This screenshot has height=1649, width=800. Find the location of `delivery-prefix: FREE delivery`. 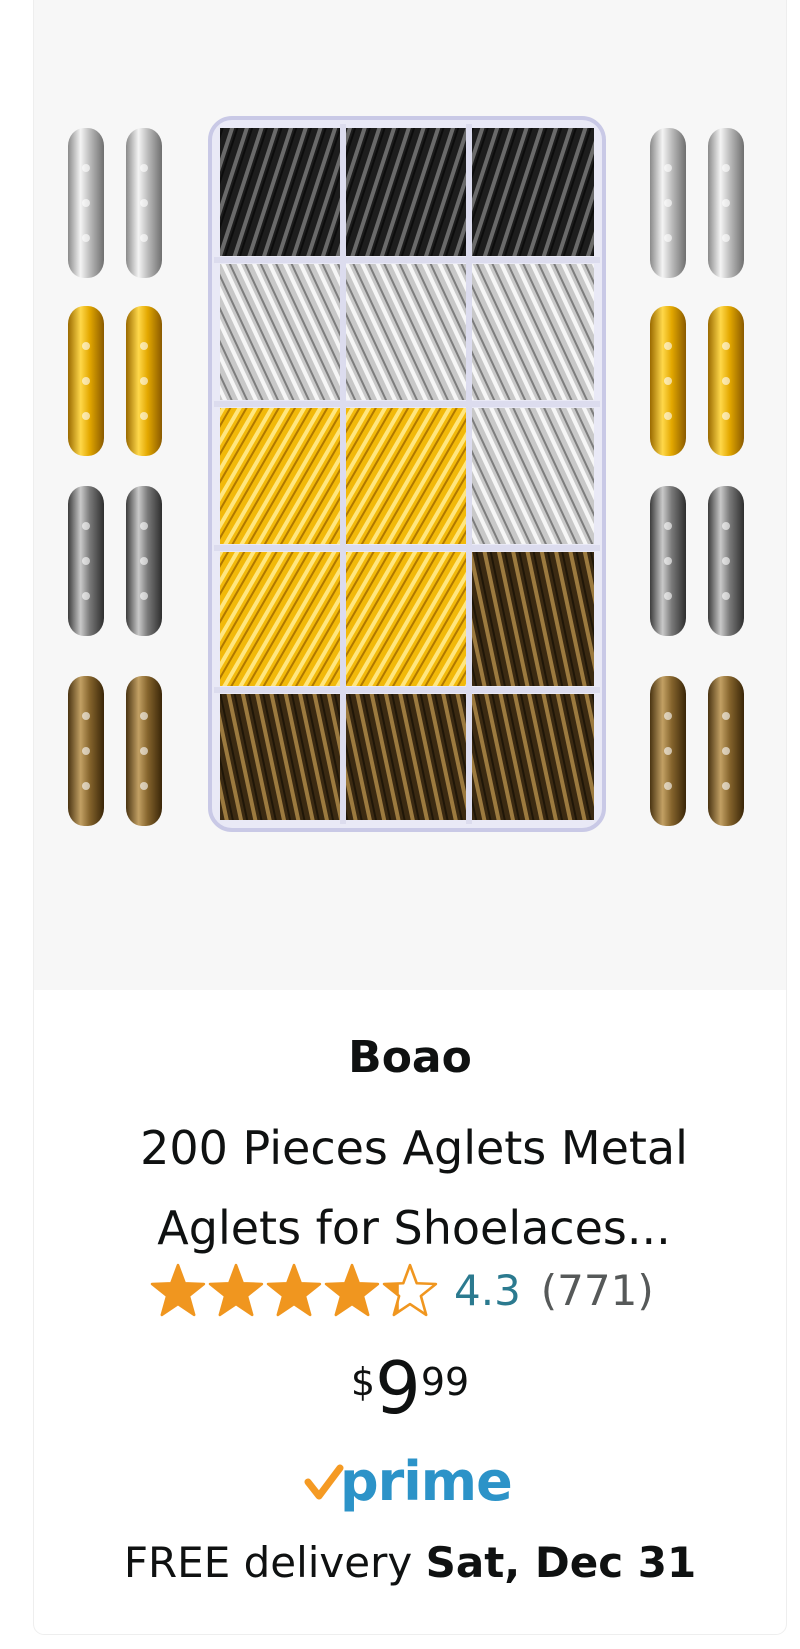

delivery-prefix: FREE delivery is located at coordinates (268, 1562).